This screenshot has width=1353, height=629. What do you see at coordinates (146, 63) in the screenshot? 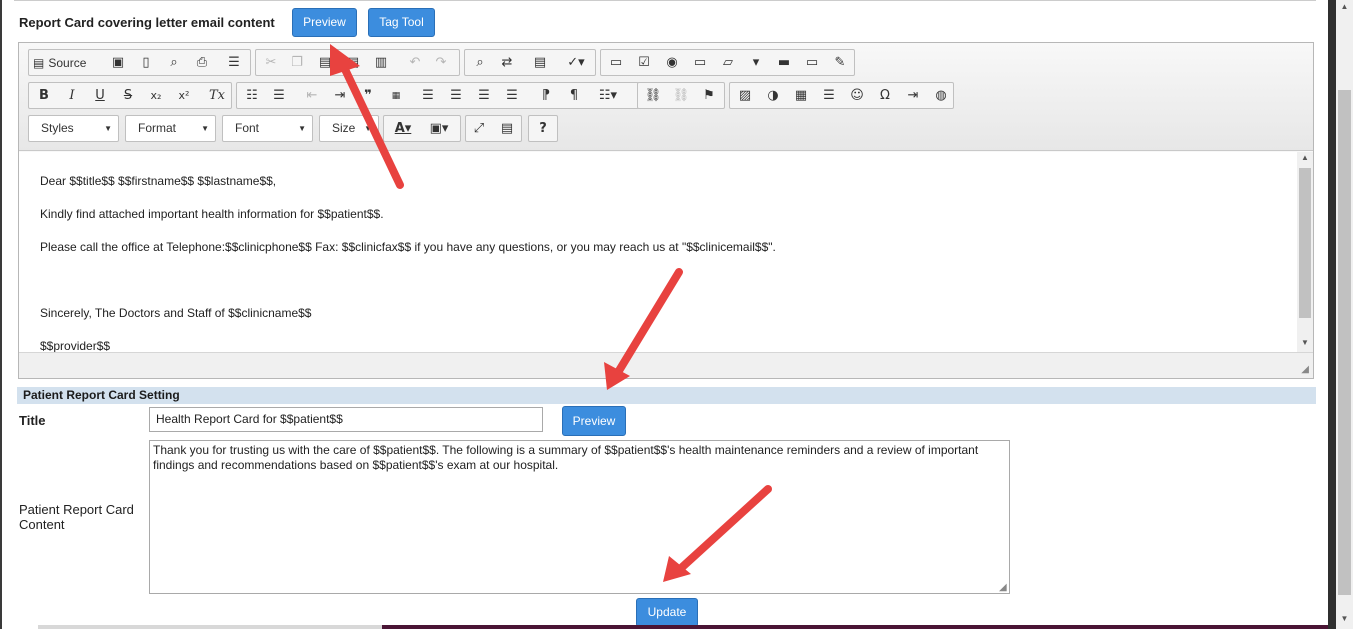
I see `new-page-icon: ▯` at bounding box center [146, 63].